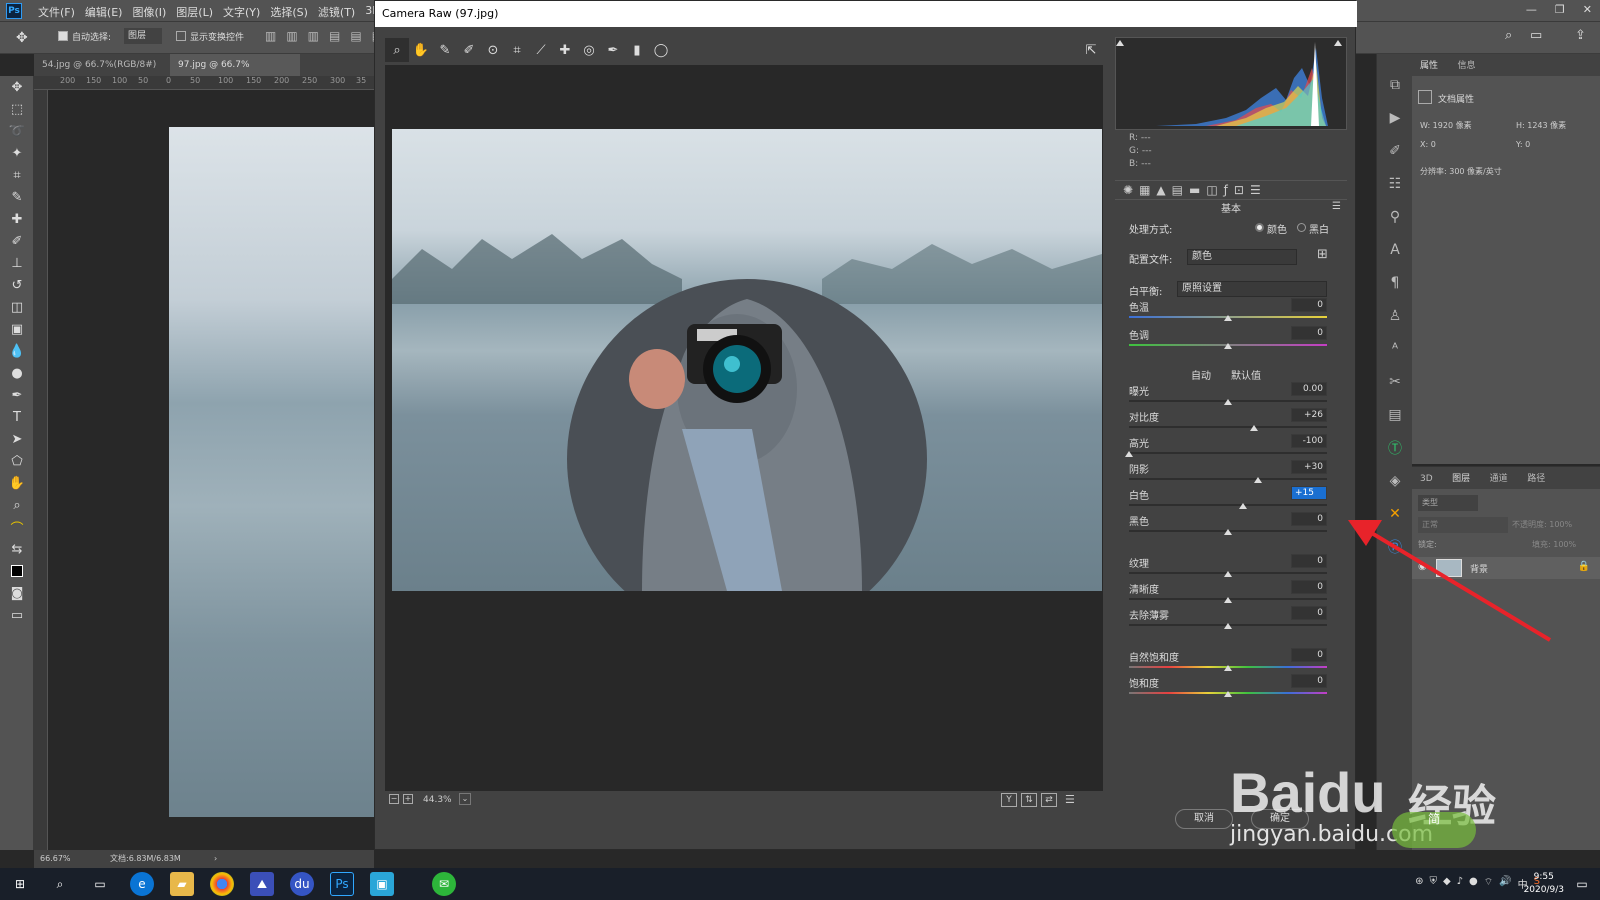 This screenshot has width=1600, height=900. Describe the element at coordinates (1395, 447) in the screenshot. I see `plugin-tk-icon: Ⓣ` at that location.